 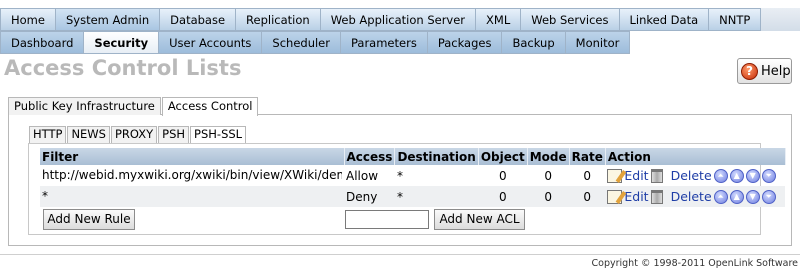 I want to click on copyright-footer: Copyright © 1998-2011 OpenLink Software, so click(x=695, y=263).